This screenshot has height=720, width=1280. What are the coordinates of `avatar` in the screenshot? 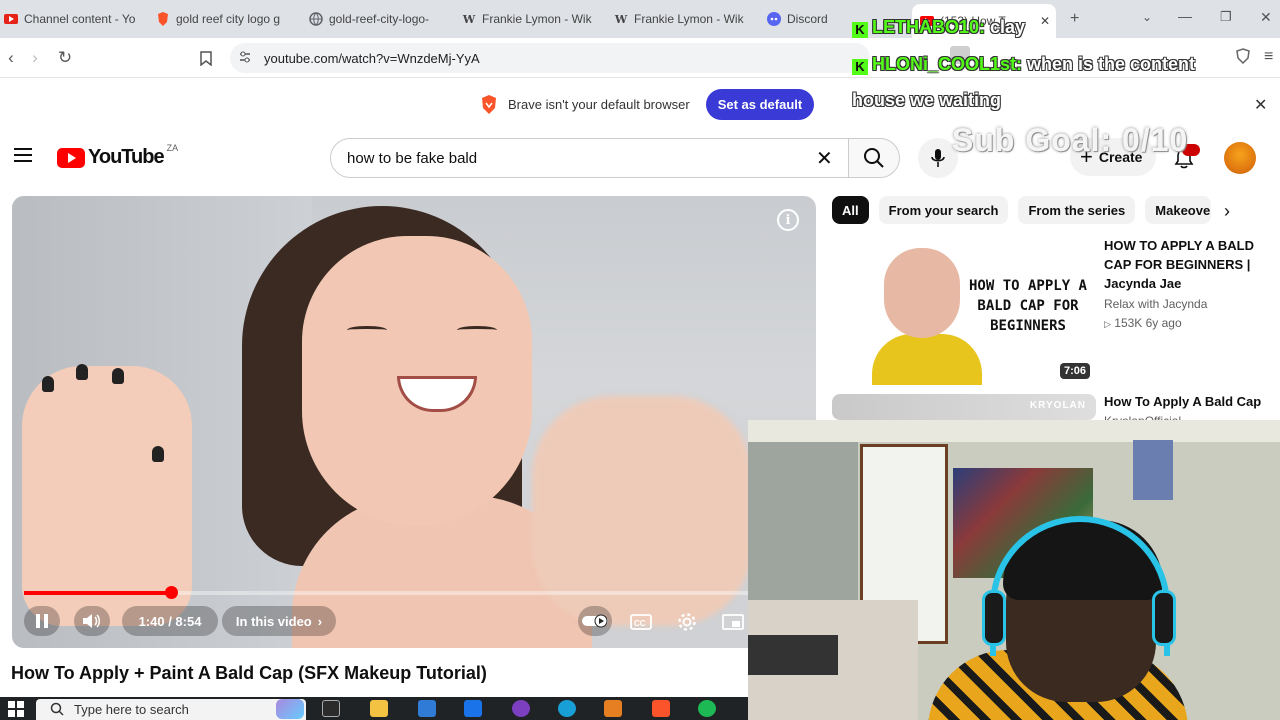 It's located at (1240, 158).